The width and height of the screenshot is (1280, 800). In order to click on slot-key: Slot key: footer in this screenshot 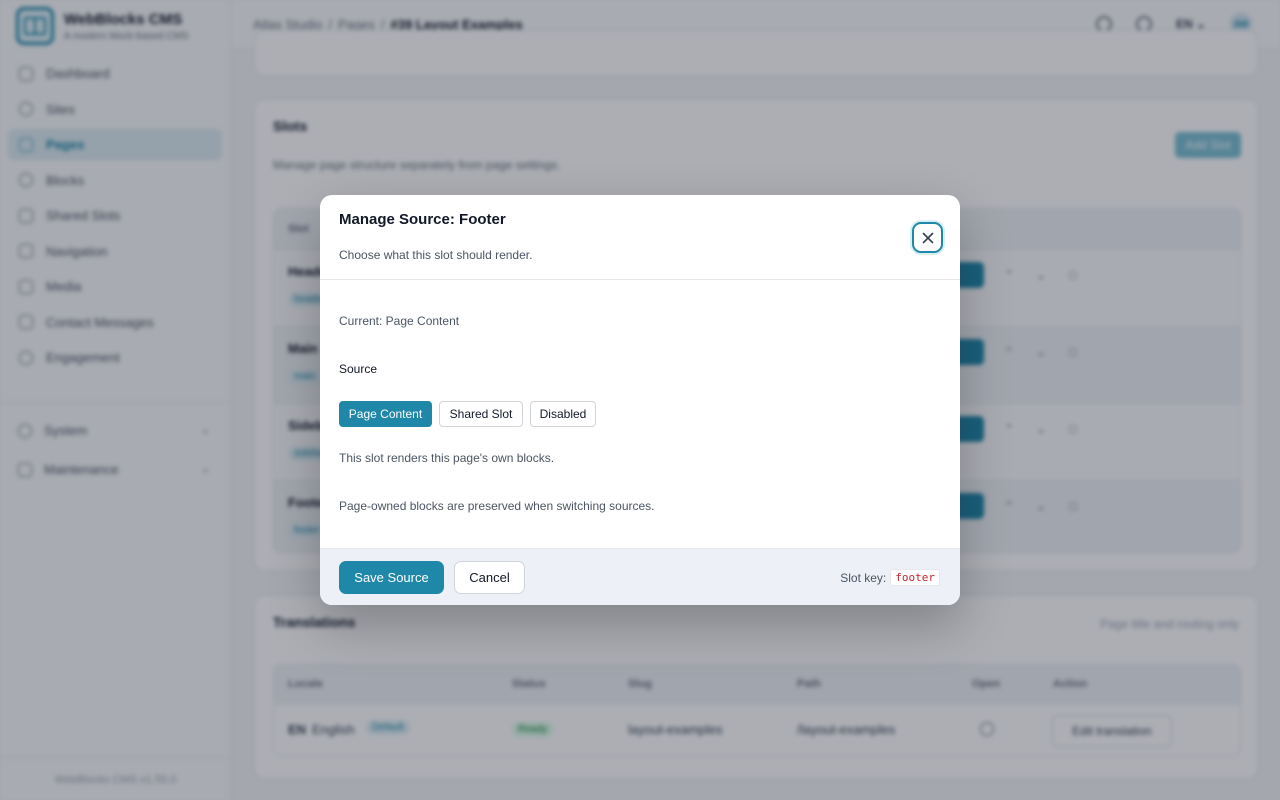, I will do `click(890, 577)`.